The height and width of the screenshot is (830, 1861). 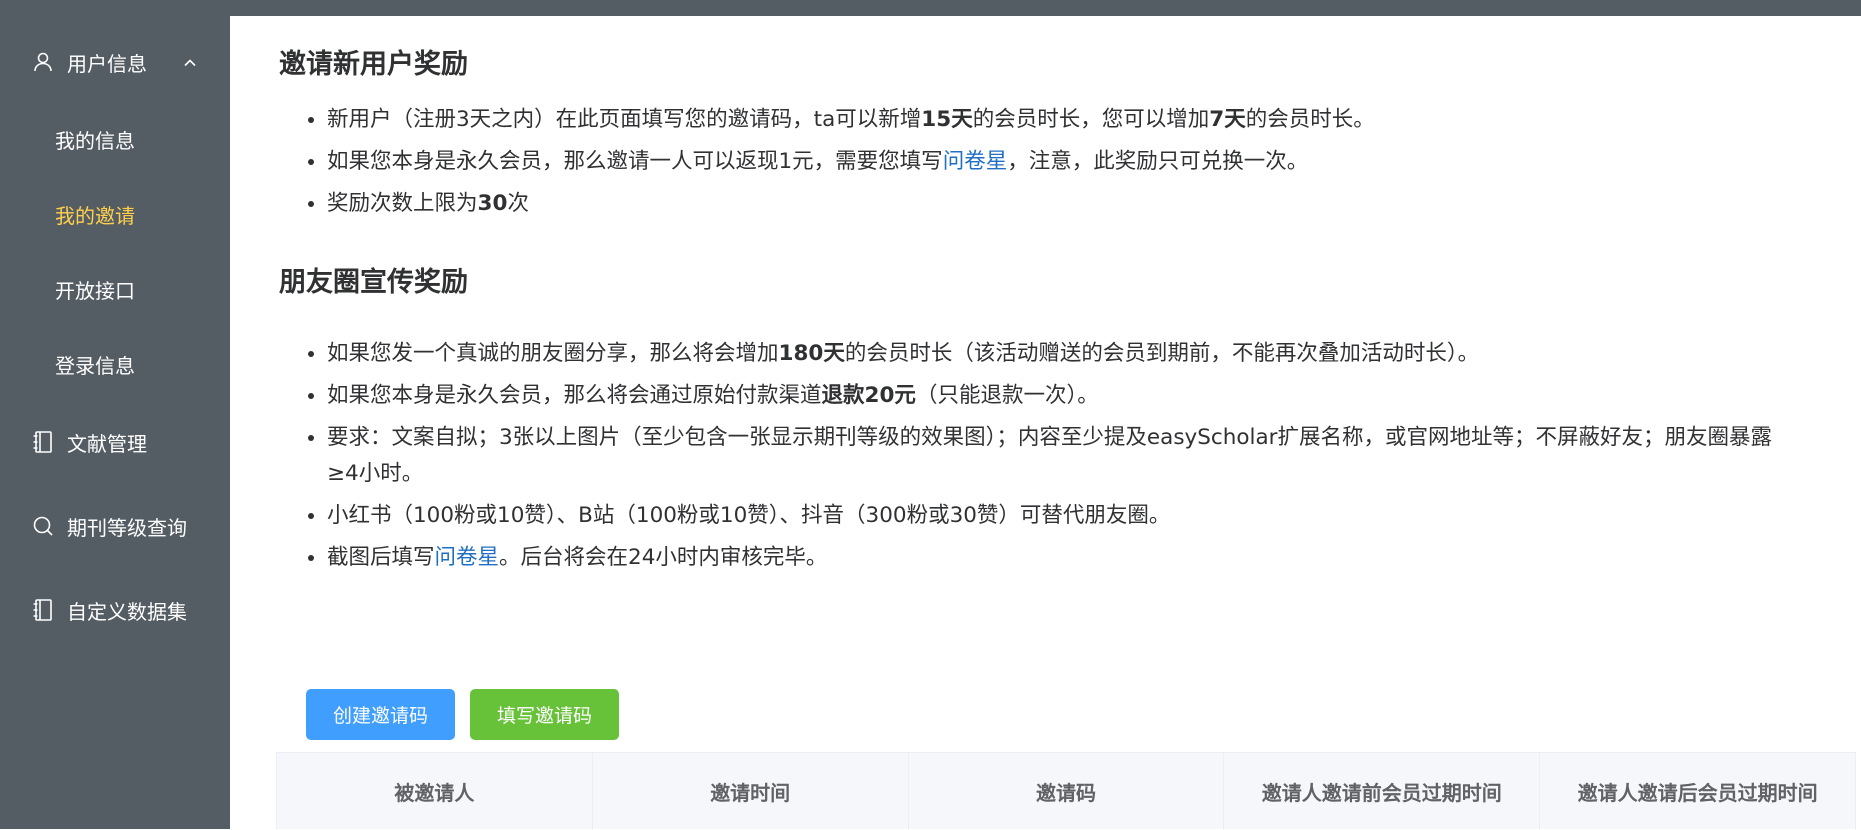 What do you see at coordinates (1162, 353) in the screenshot?
I see `rule-text: 的会员时长（该活动赠送的会员到期前，不能再次叠加活动时长）。` at bounding box center [1162, 353].